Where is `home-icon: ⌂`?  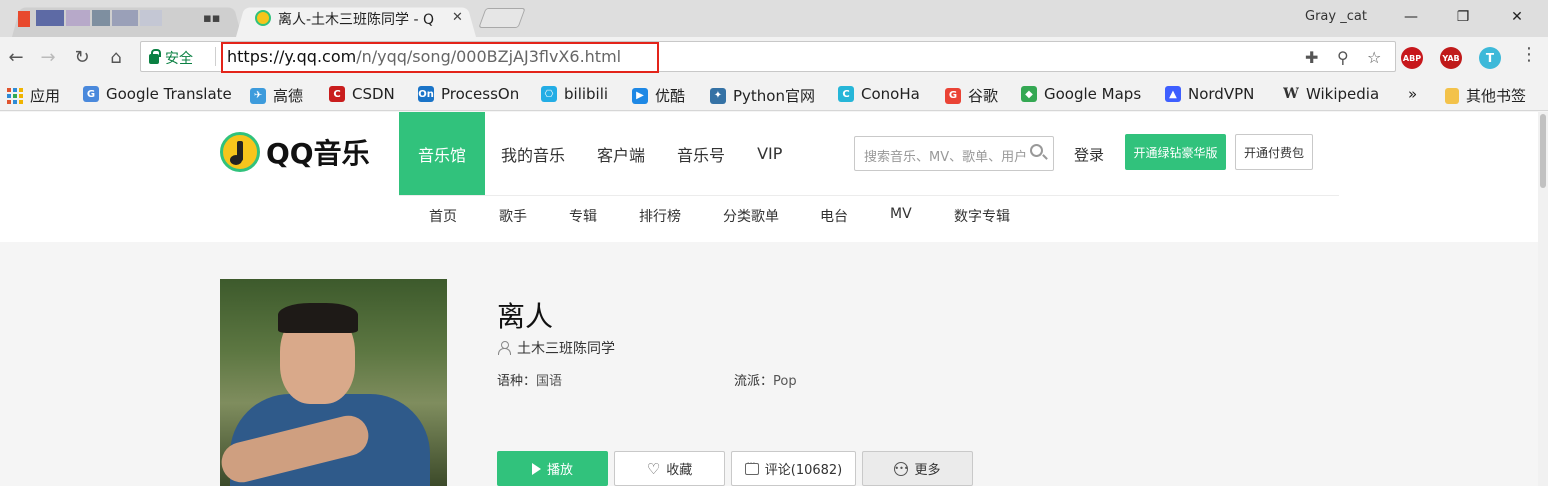 home-icon: ⌂ is located at coordinates (116, 57).